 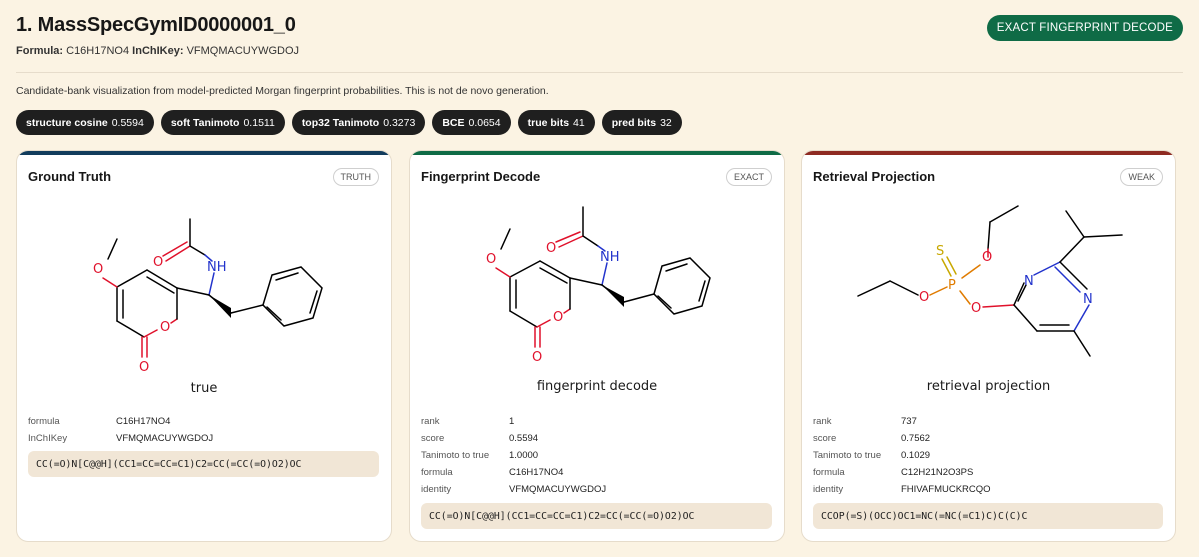 What do you see at coordinates (158, 51) in the screenshot?
I see `inchikey-label: InChIKey:` at bounding box center [158, 51].